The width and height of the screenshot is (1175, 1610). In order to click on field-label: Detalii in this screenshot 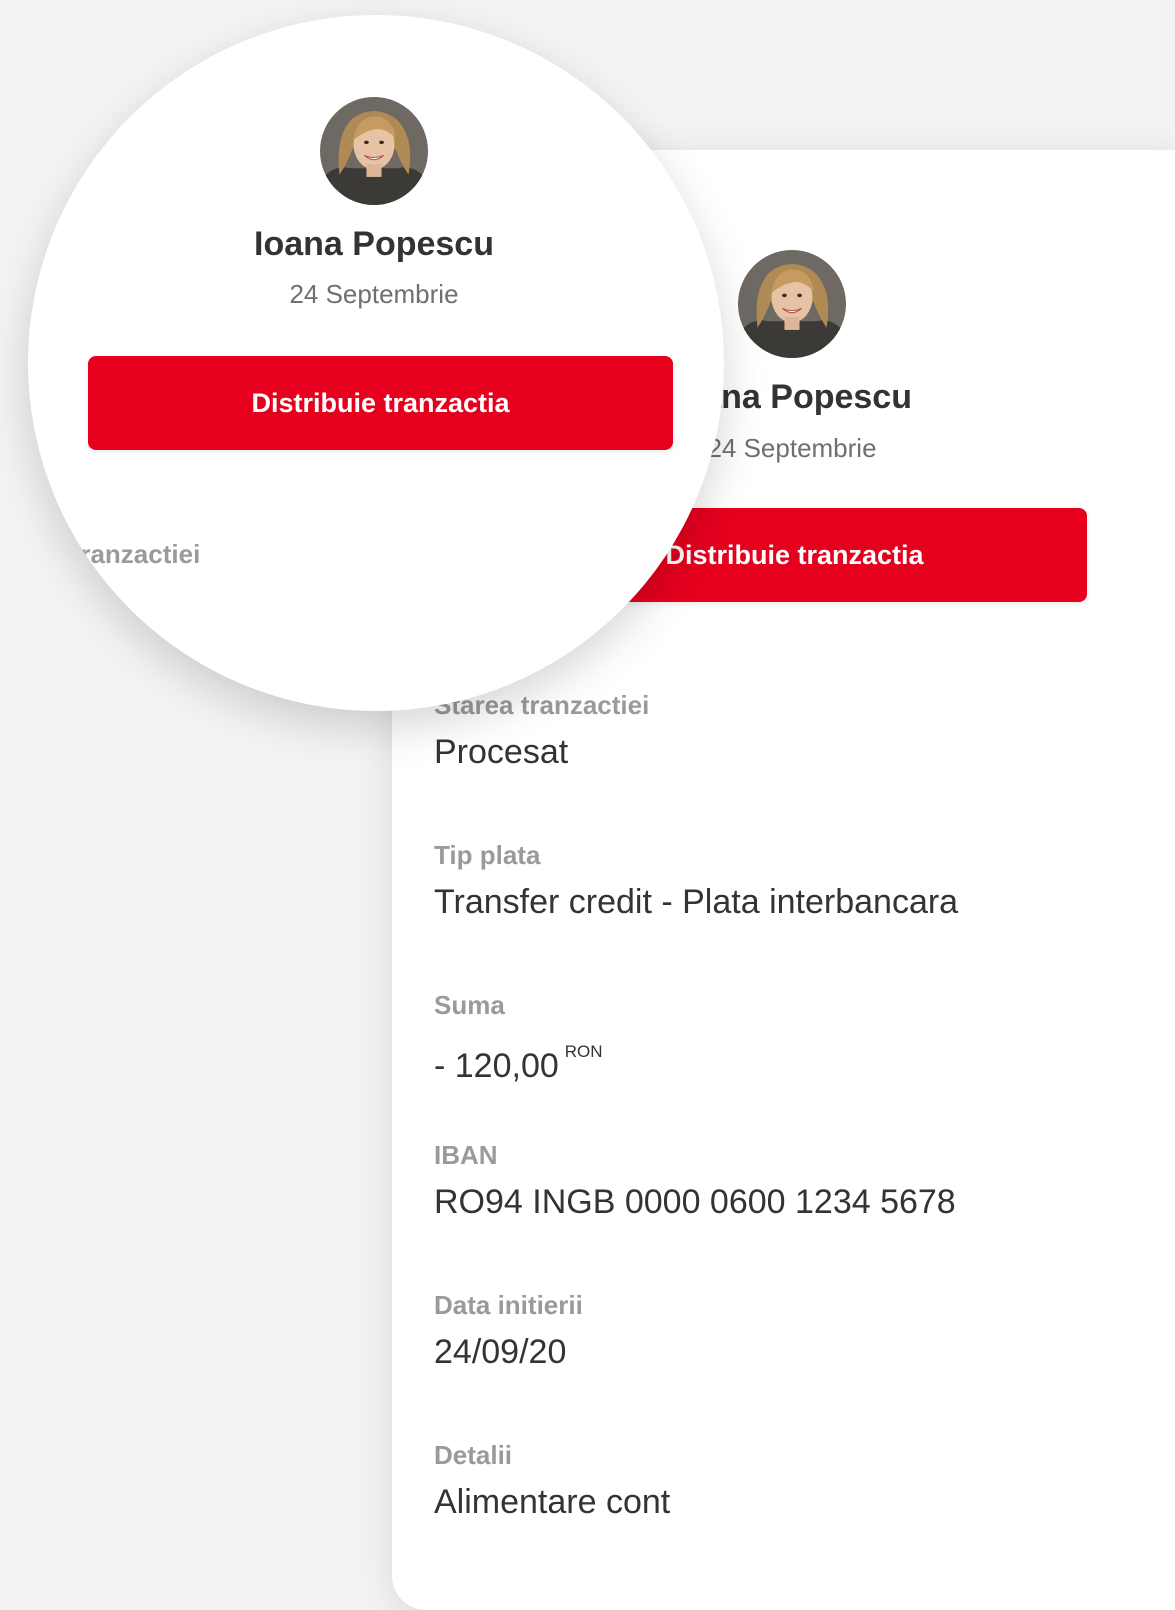, I will do `click(473, 1455)`.